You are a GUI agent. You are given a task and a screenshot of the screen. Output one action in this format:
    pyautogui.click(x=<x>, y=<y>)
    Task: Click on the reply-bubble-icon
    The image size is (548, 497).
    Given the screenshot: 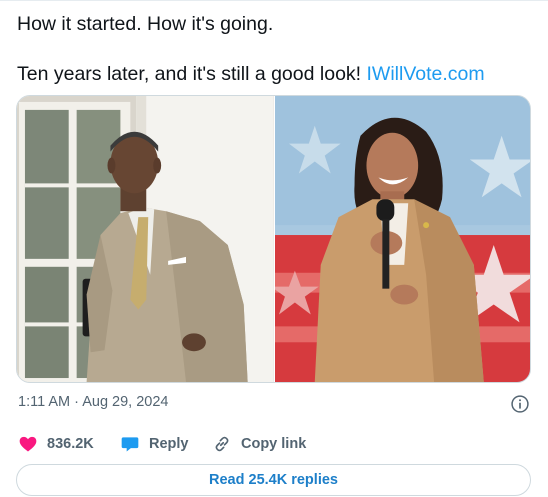 What is the action you would take?
    pyautogui.click(x=130, y=444)
    